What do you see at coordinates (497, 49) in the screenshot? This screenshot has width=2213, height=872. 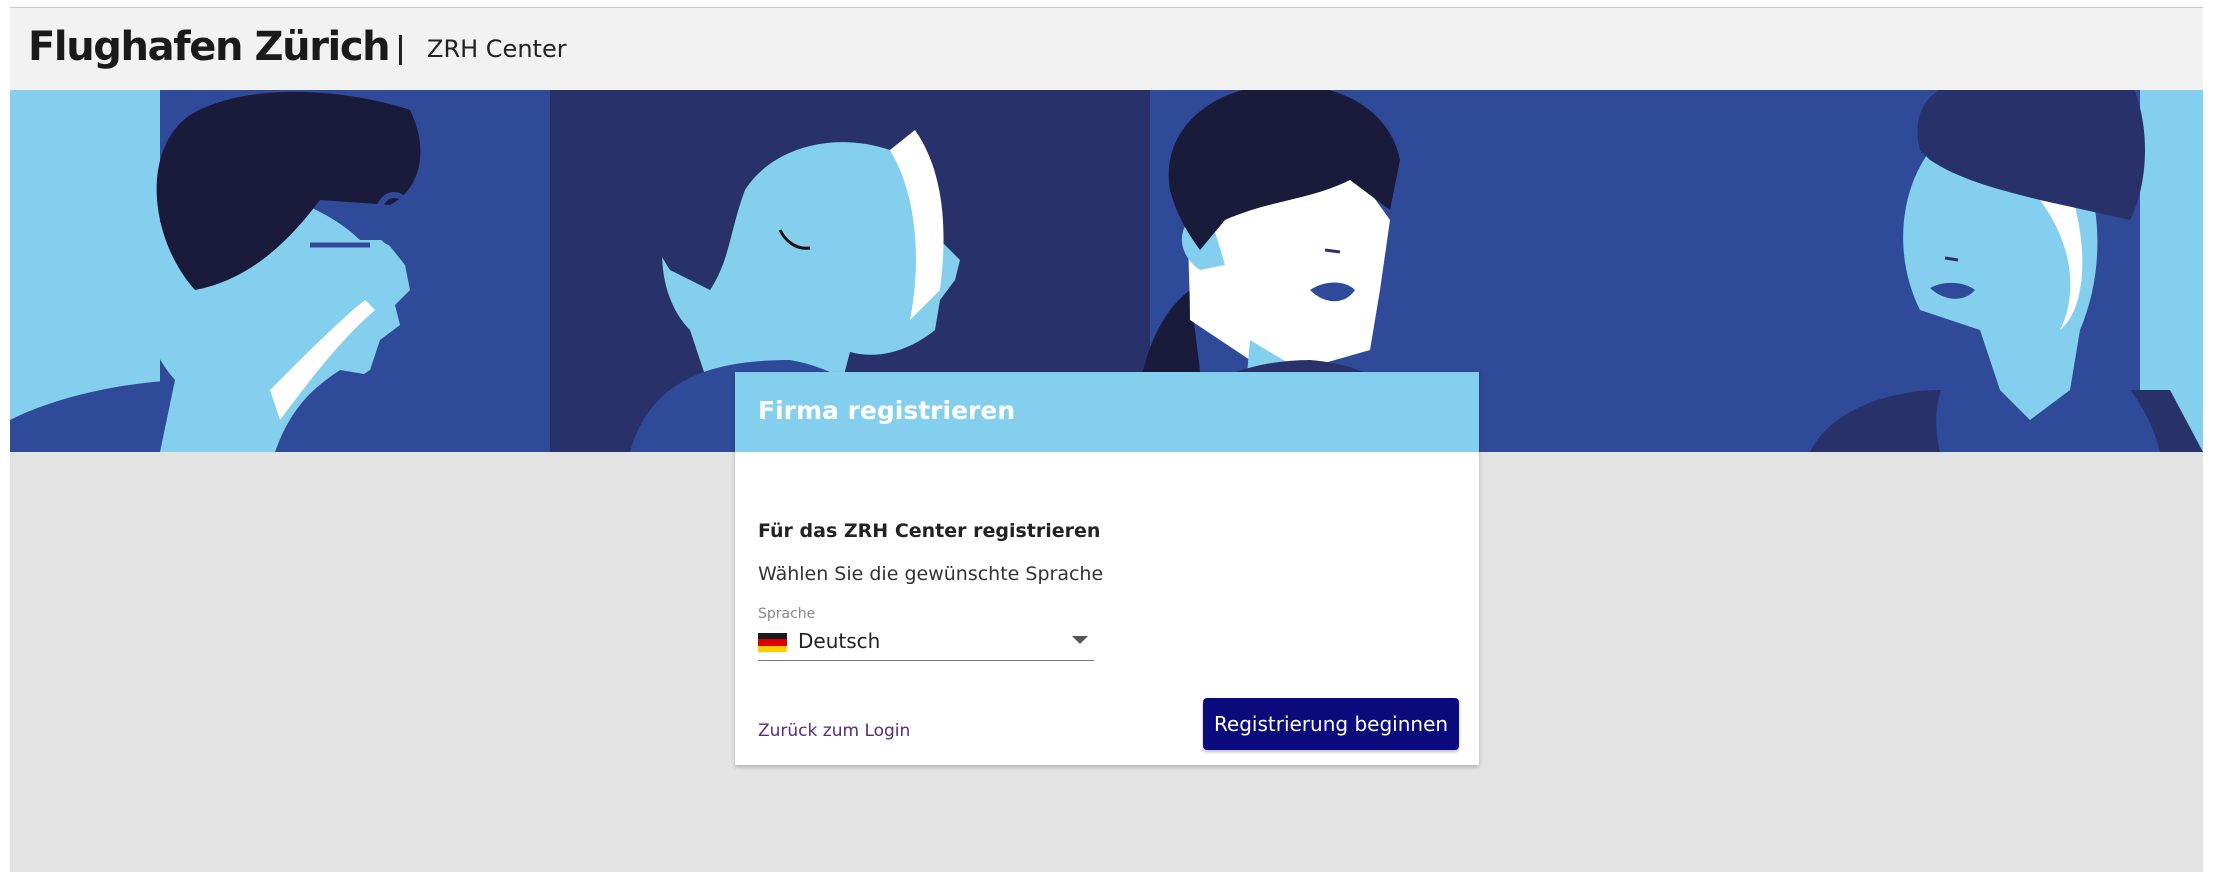 I see `app-name: ZRH Center` at bounding box center [497, 49].